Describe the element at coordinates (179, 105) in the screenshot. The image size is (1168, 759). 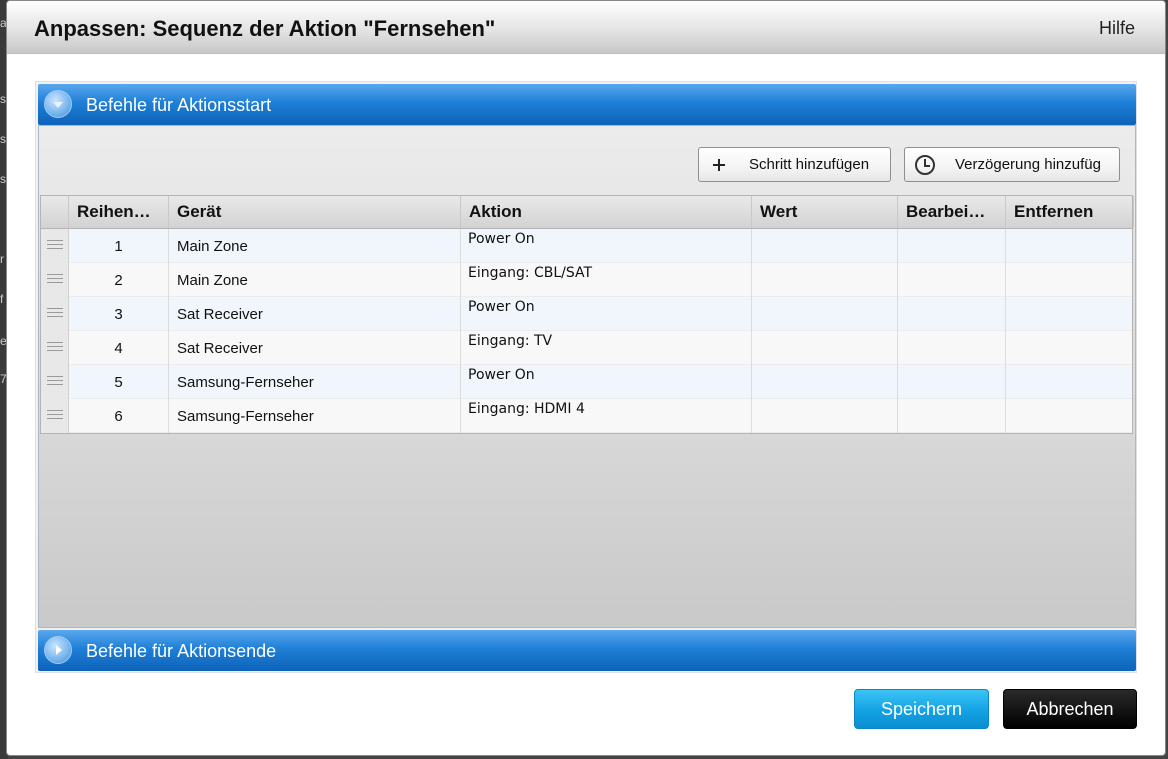
I see `accordion-label-action-start: Befehle für Aktionsstart` at that location.